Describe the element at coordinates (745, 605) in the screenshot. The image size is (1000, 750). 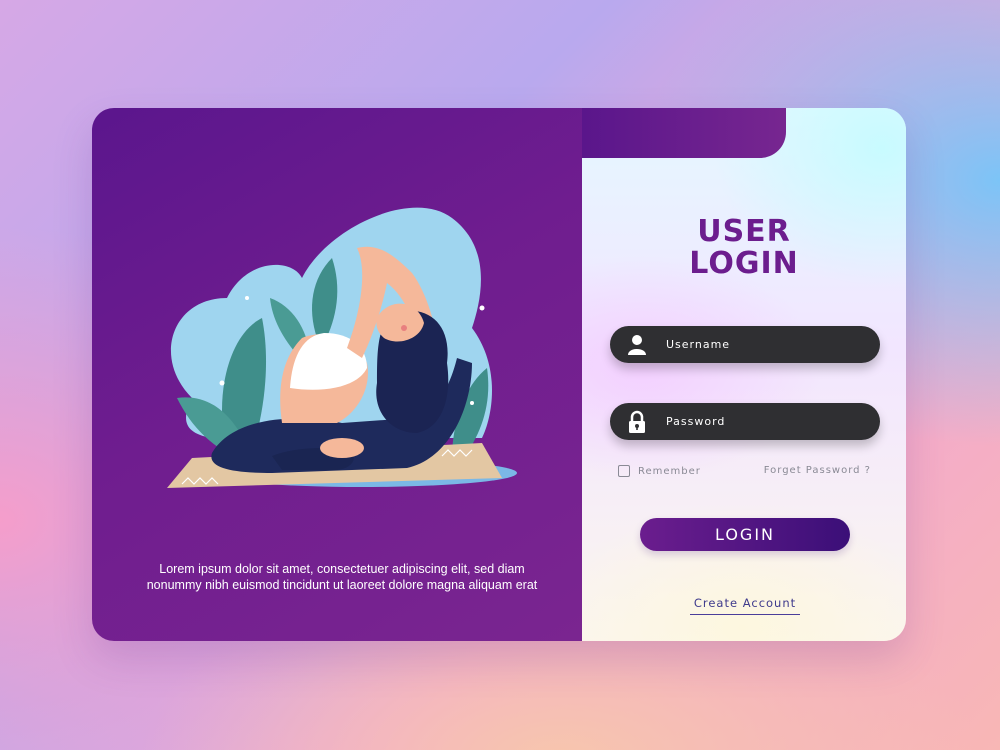
I see `create-account-link: Create Account` at that location.